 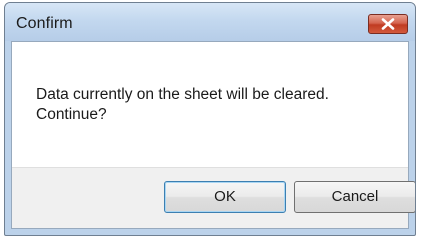 I want to click on close-icon, so click(x=388, y=24).